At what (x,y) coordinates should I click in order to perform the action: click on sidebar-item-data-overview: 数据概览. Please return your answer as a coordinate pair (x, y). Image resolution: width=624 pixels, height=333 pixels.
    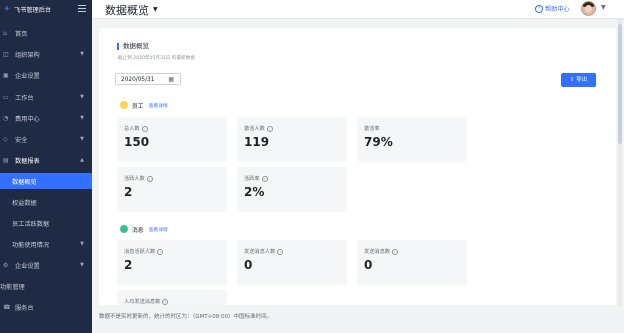
    Looking at the image, I should click on (46, 181).